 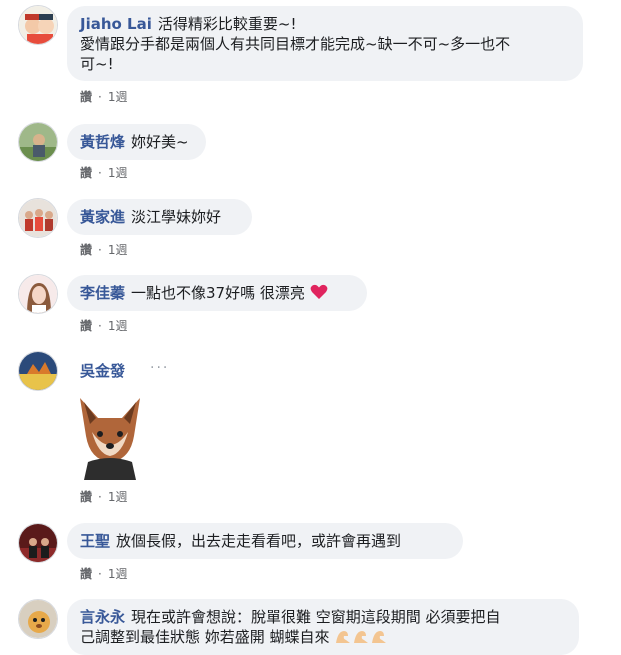 I want to click on more-options-icon: ···, so click(x=159, y=368).